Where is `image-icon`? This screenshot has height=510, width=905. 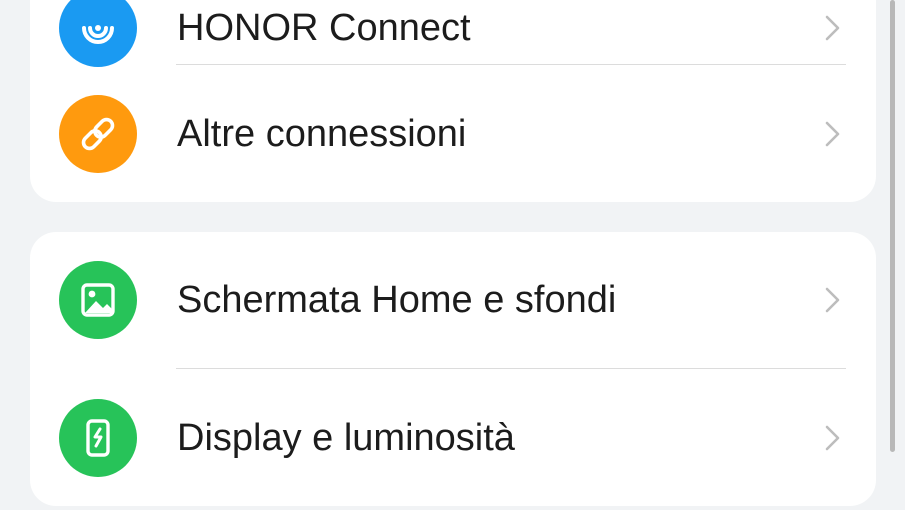
image-icon is located at coordinates (98, 300).